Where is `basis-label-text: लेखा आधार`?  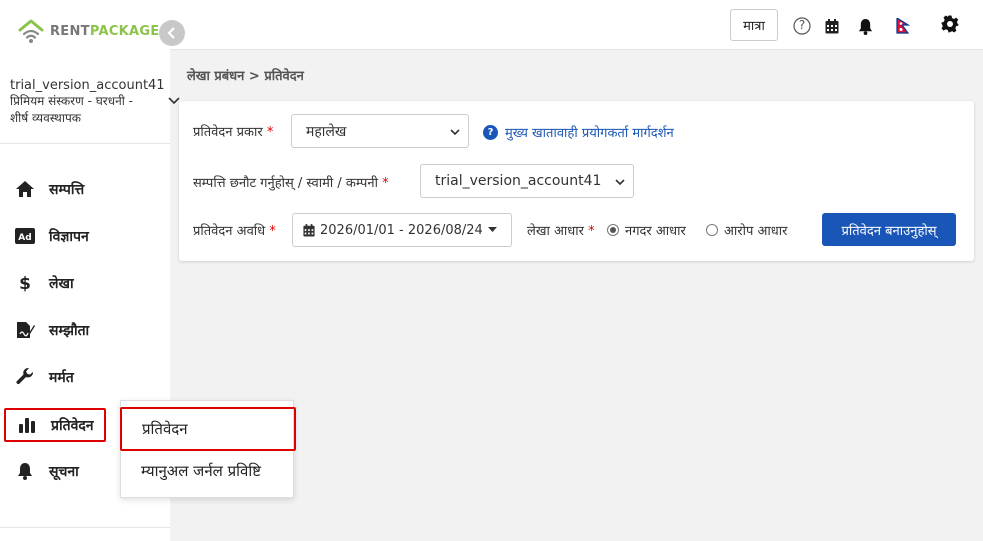 basis-label-text: लेखा आधार is located at coordinates (555, 231).